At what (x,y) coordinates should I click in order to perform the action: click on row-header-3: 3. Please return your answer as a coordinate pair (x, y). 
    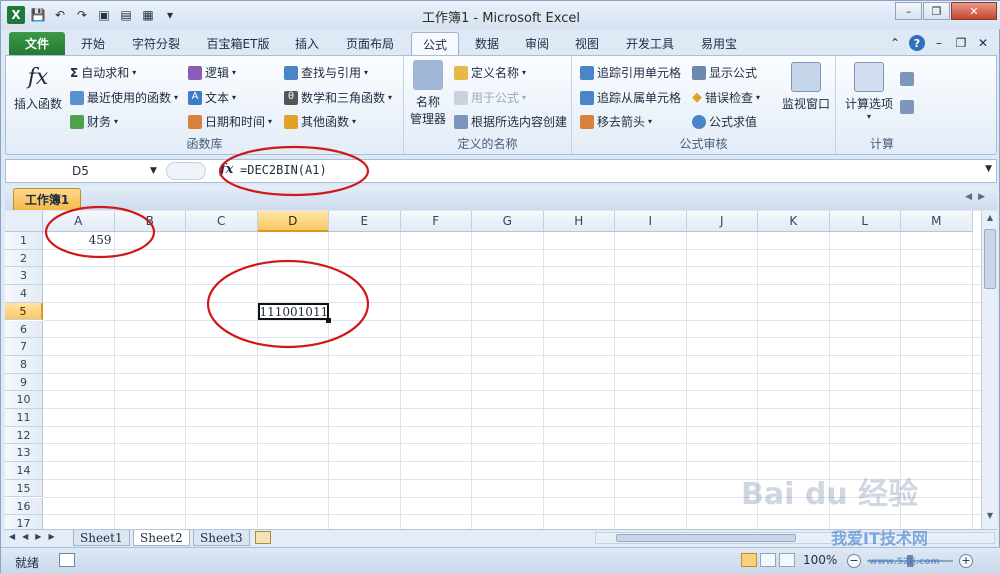
    Looking at the image, I should click on (24, 276).